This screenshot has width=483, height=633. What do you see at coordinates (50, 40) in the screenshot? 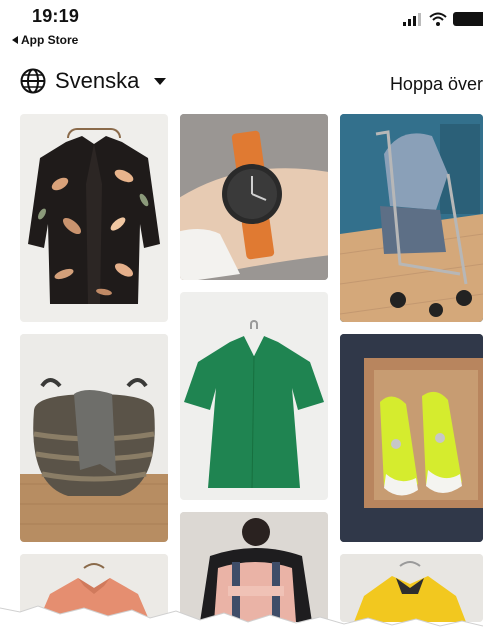
I see `back-label: App Store` at bounding box center [50, 40].